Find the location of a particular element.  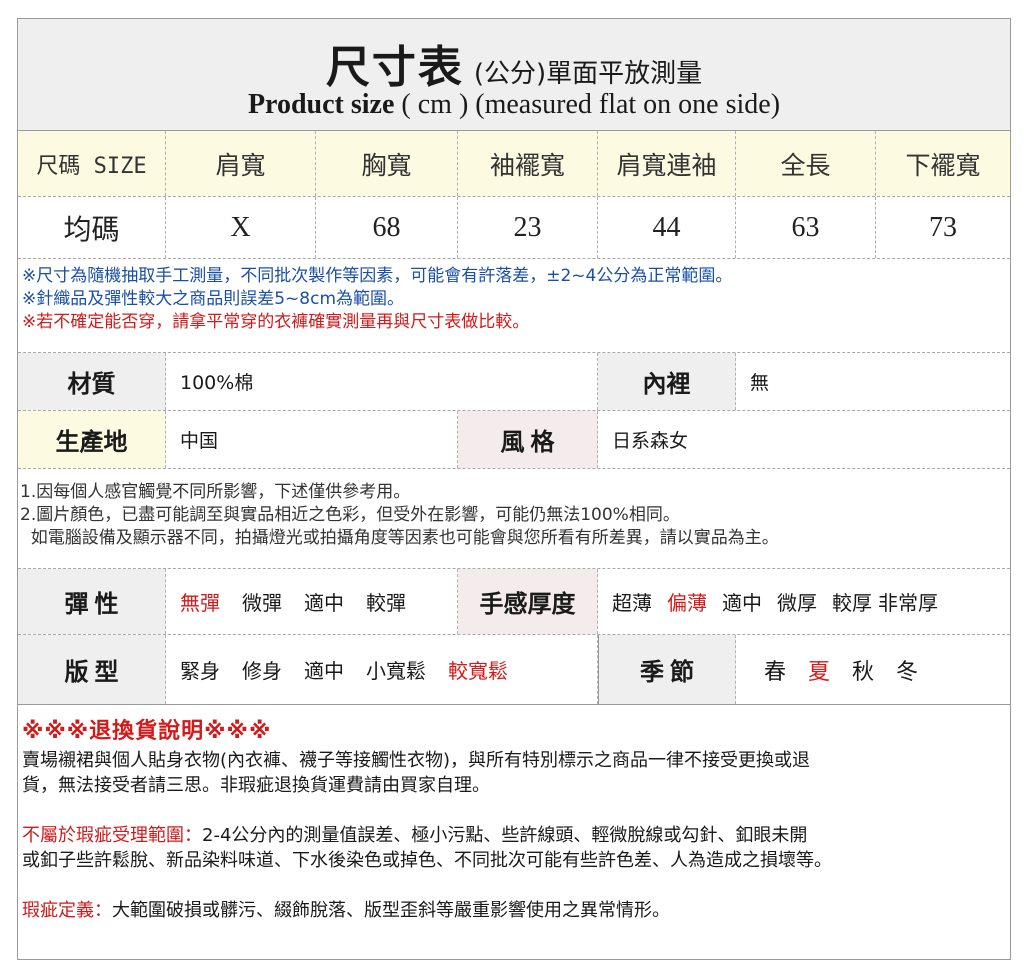

size-header-size: 尺碼 SIZE is located at coordinates (92, 163).